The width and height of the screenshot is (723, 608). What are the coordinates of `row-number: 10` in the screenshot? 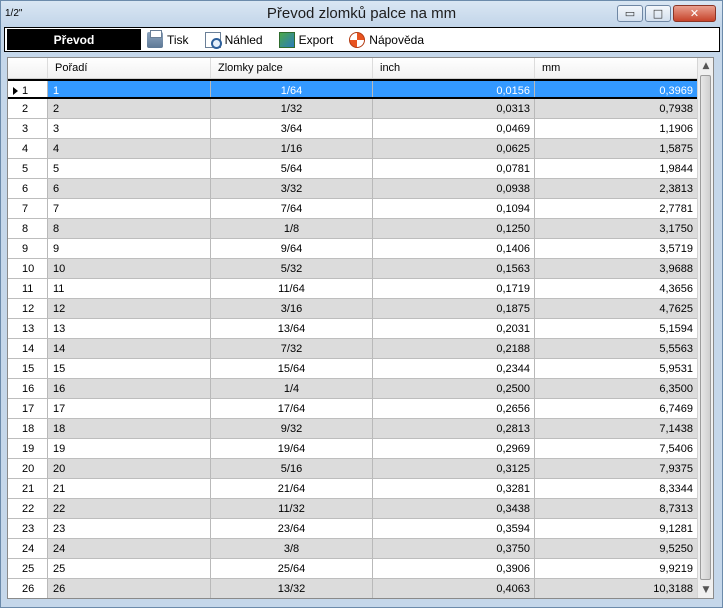 It's located at (28, 268).